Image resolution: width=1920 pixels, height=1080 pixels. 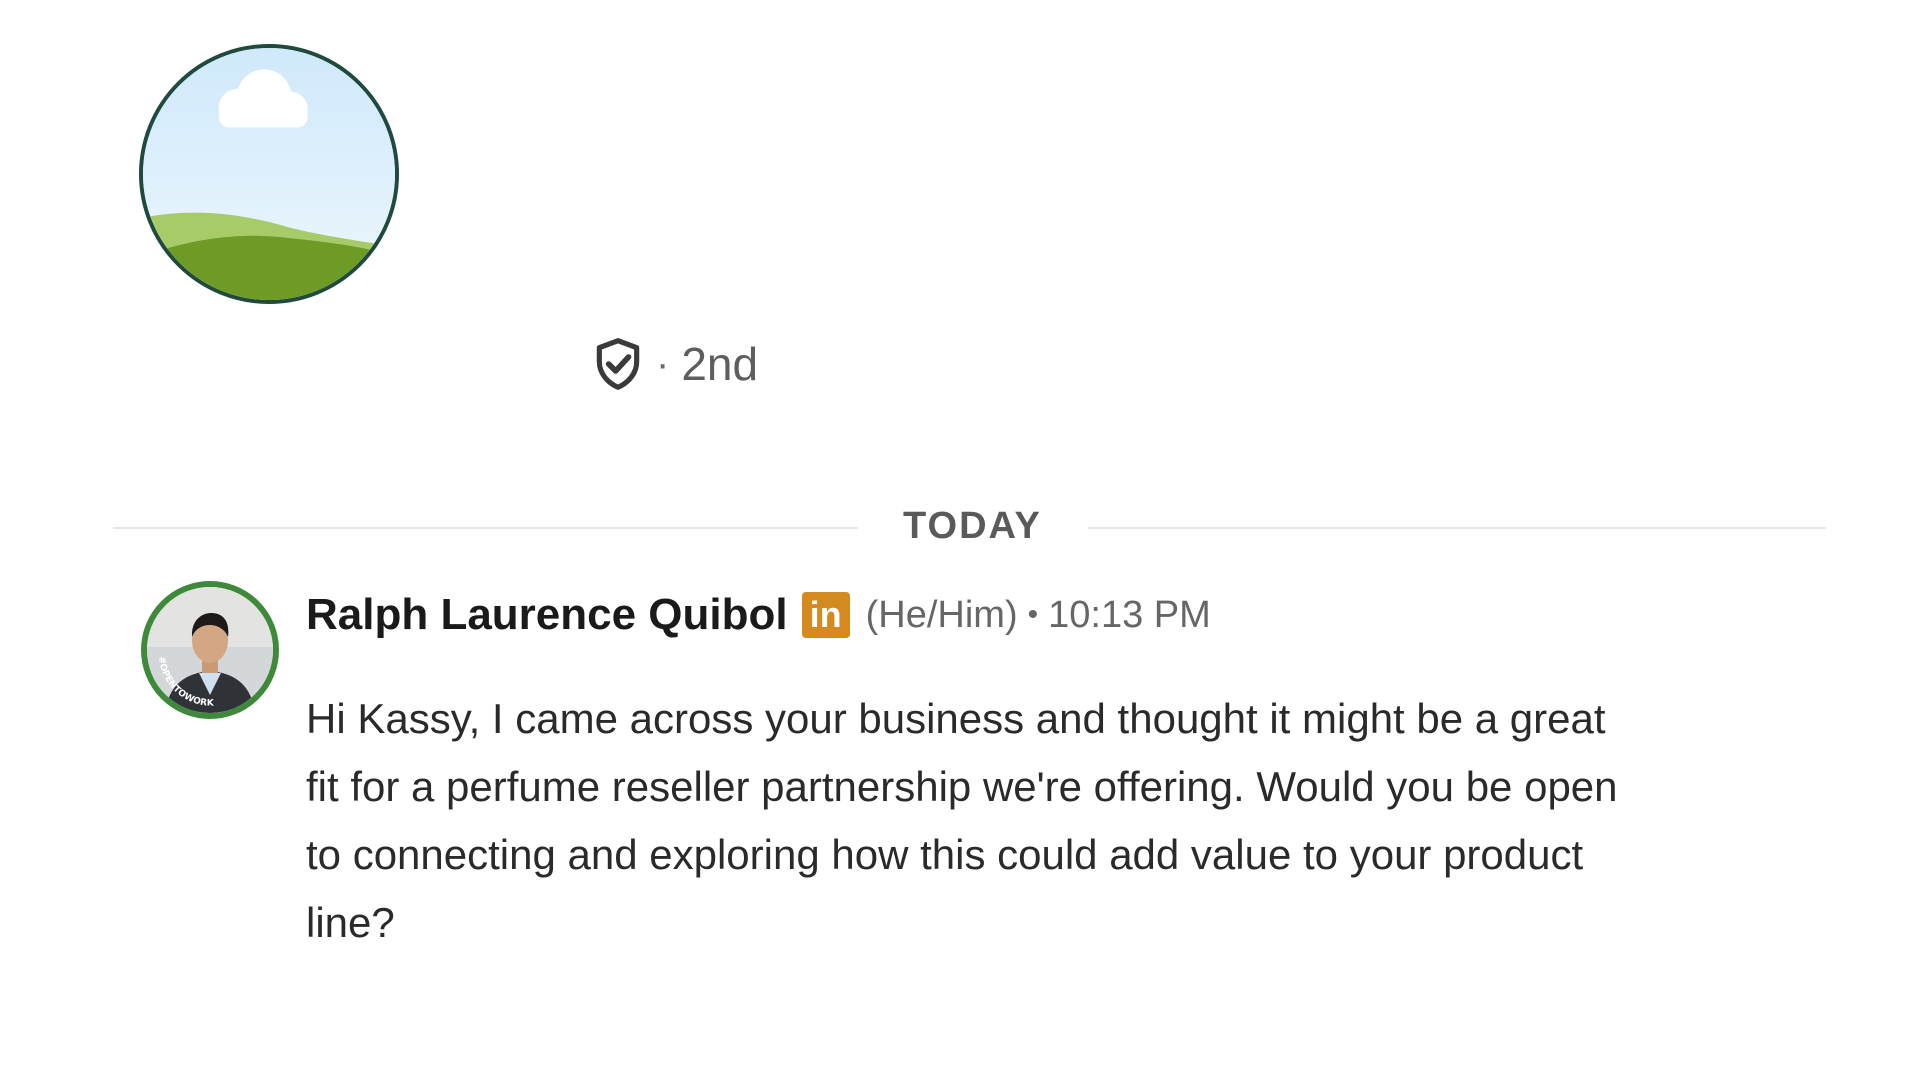 I want to click on sender-avatar: #OPENTOWORK, so click(x=210, y=650).